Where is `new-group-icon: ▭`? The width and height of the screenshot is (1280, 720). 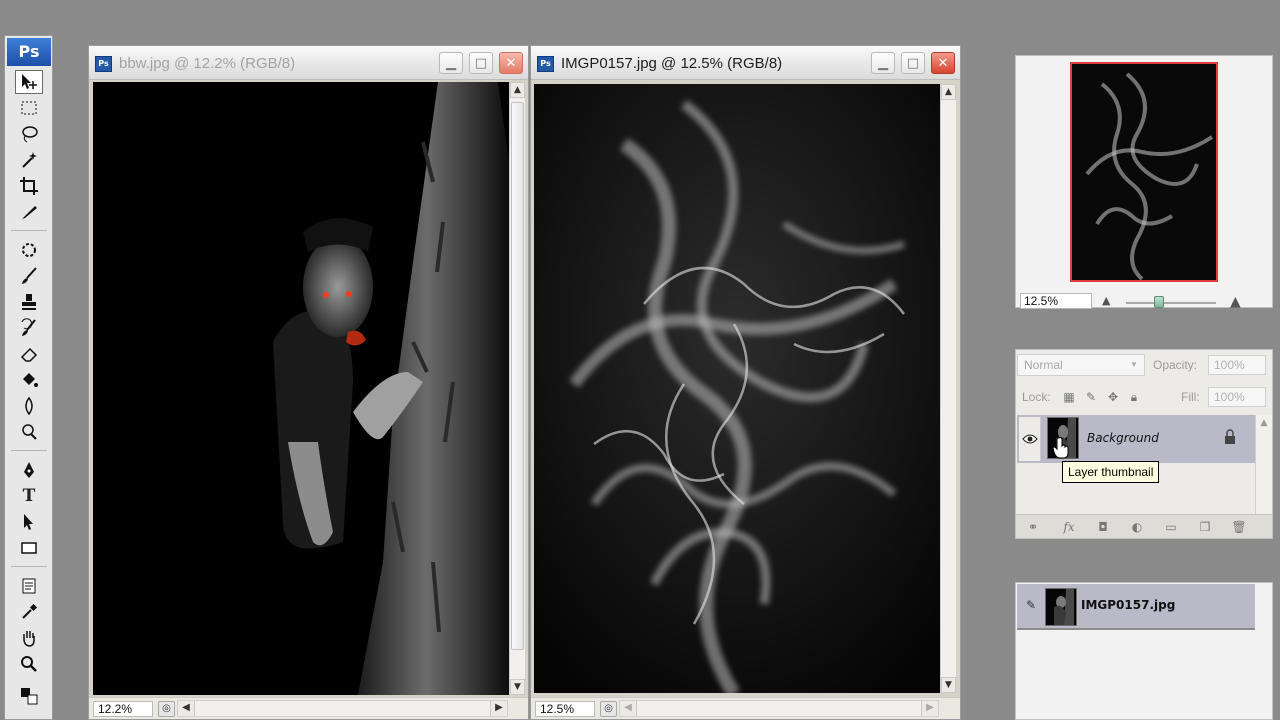
new-group-icon: ▭ is located at coordinates (1171, 527).